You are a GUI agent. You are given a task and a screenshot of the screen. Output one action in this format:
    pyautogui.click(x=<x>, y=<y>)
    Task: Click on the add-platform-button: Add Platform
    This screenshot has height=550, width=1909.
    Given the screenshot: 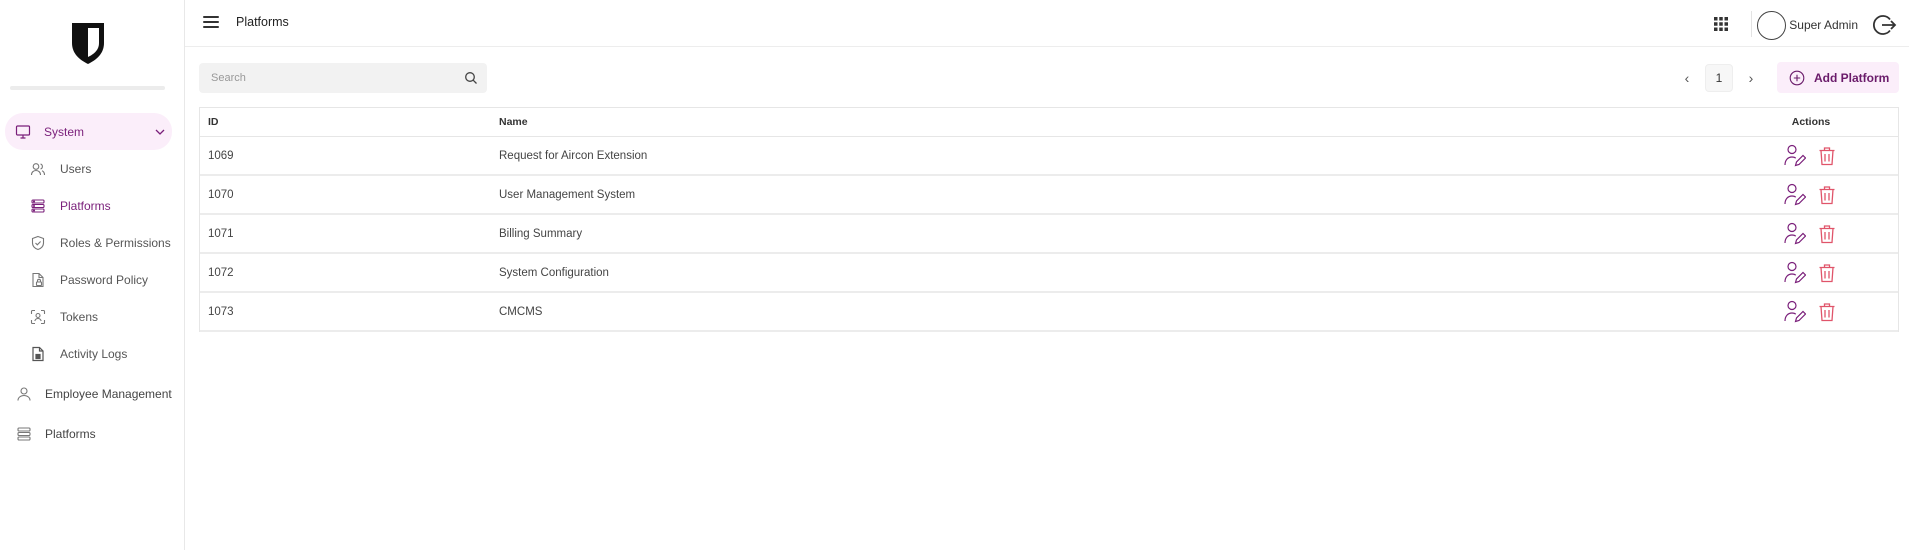 What is the action you would take?
    pyautogui.click(x=1838, y=77)
    